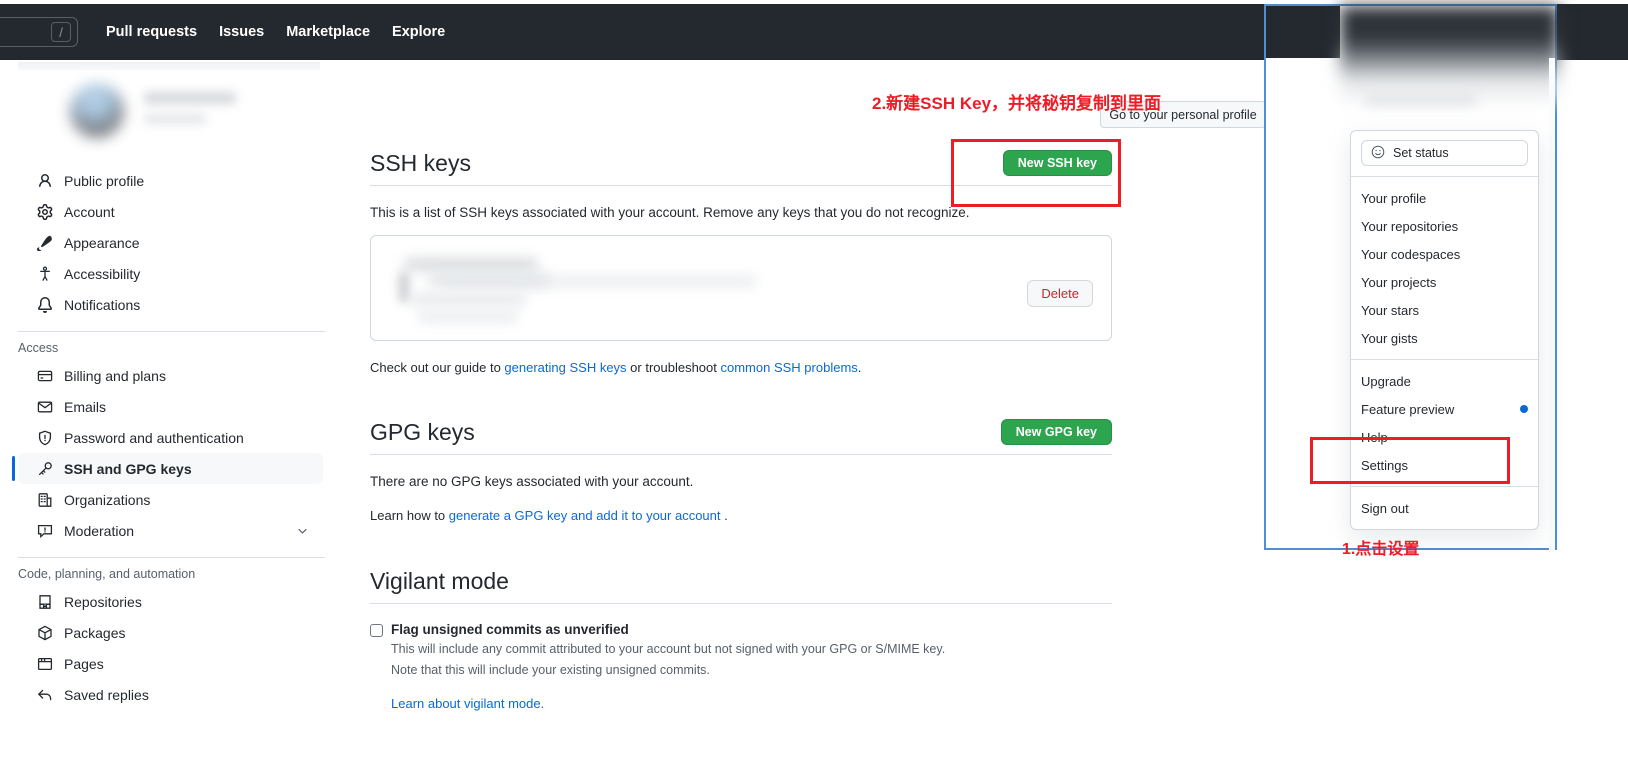  What do you see at coordinates (741, 437) in the screenshot?
I see `gpg-keys-header: GPG keys New GPG key` at bounding box center [741, 437].